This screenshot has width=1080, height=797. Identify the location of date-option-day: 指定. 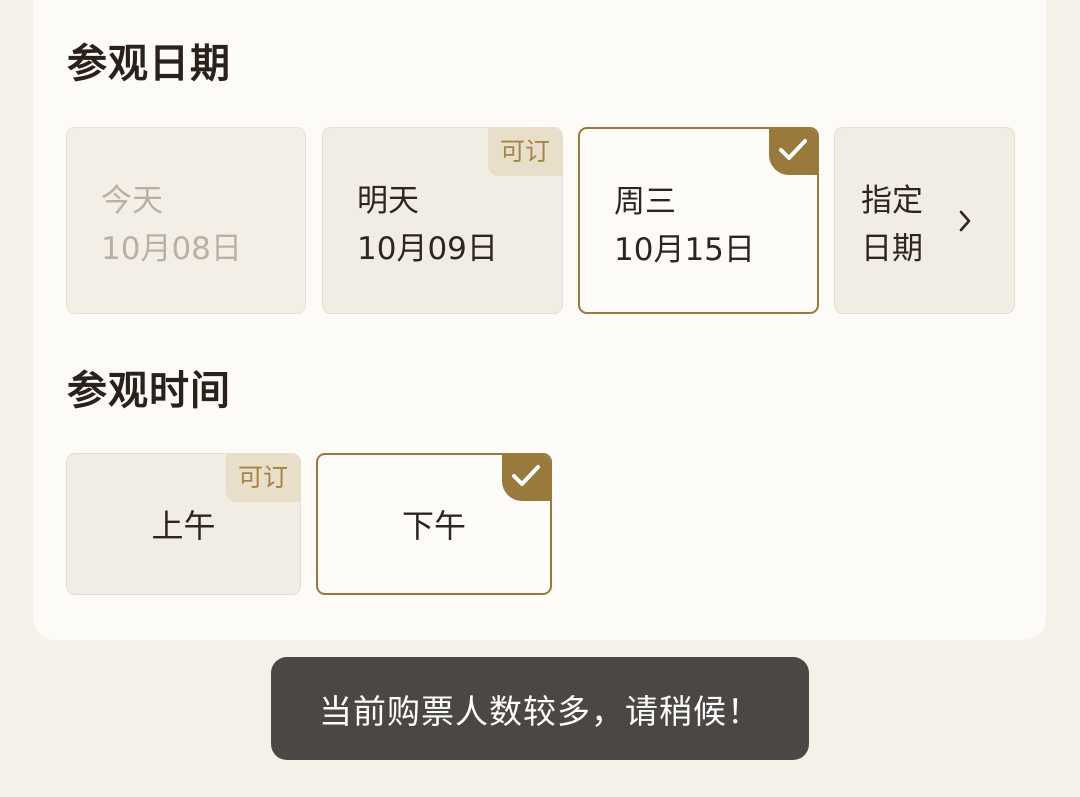
(892, 201).